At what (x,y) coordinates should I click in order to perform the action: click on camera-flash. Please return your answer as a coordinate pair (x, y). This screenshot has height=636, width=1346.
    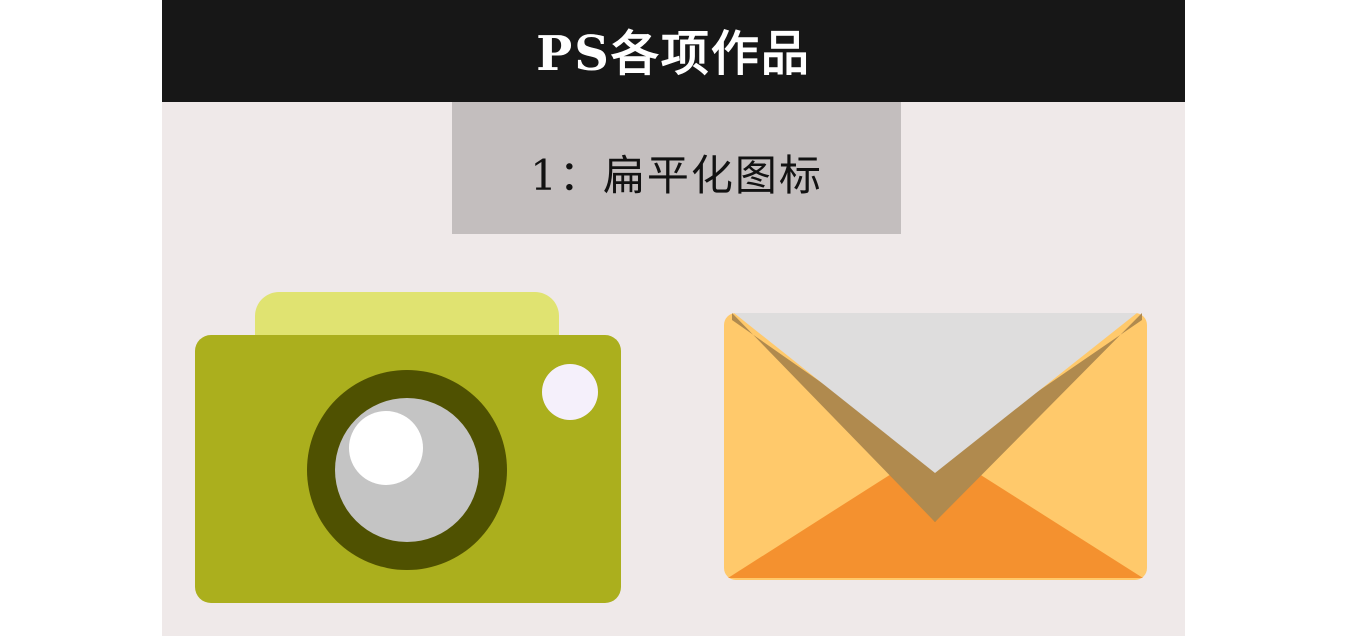
    Looking at the image, I should click on (570, 392).